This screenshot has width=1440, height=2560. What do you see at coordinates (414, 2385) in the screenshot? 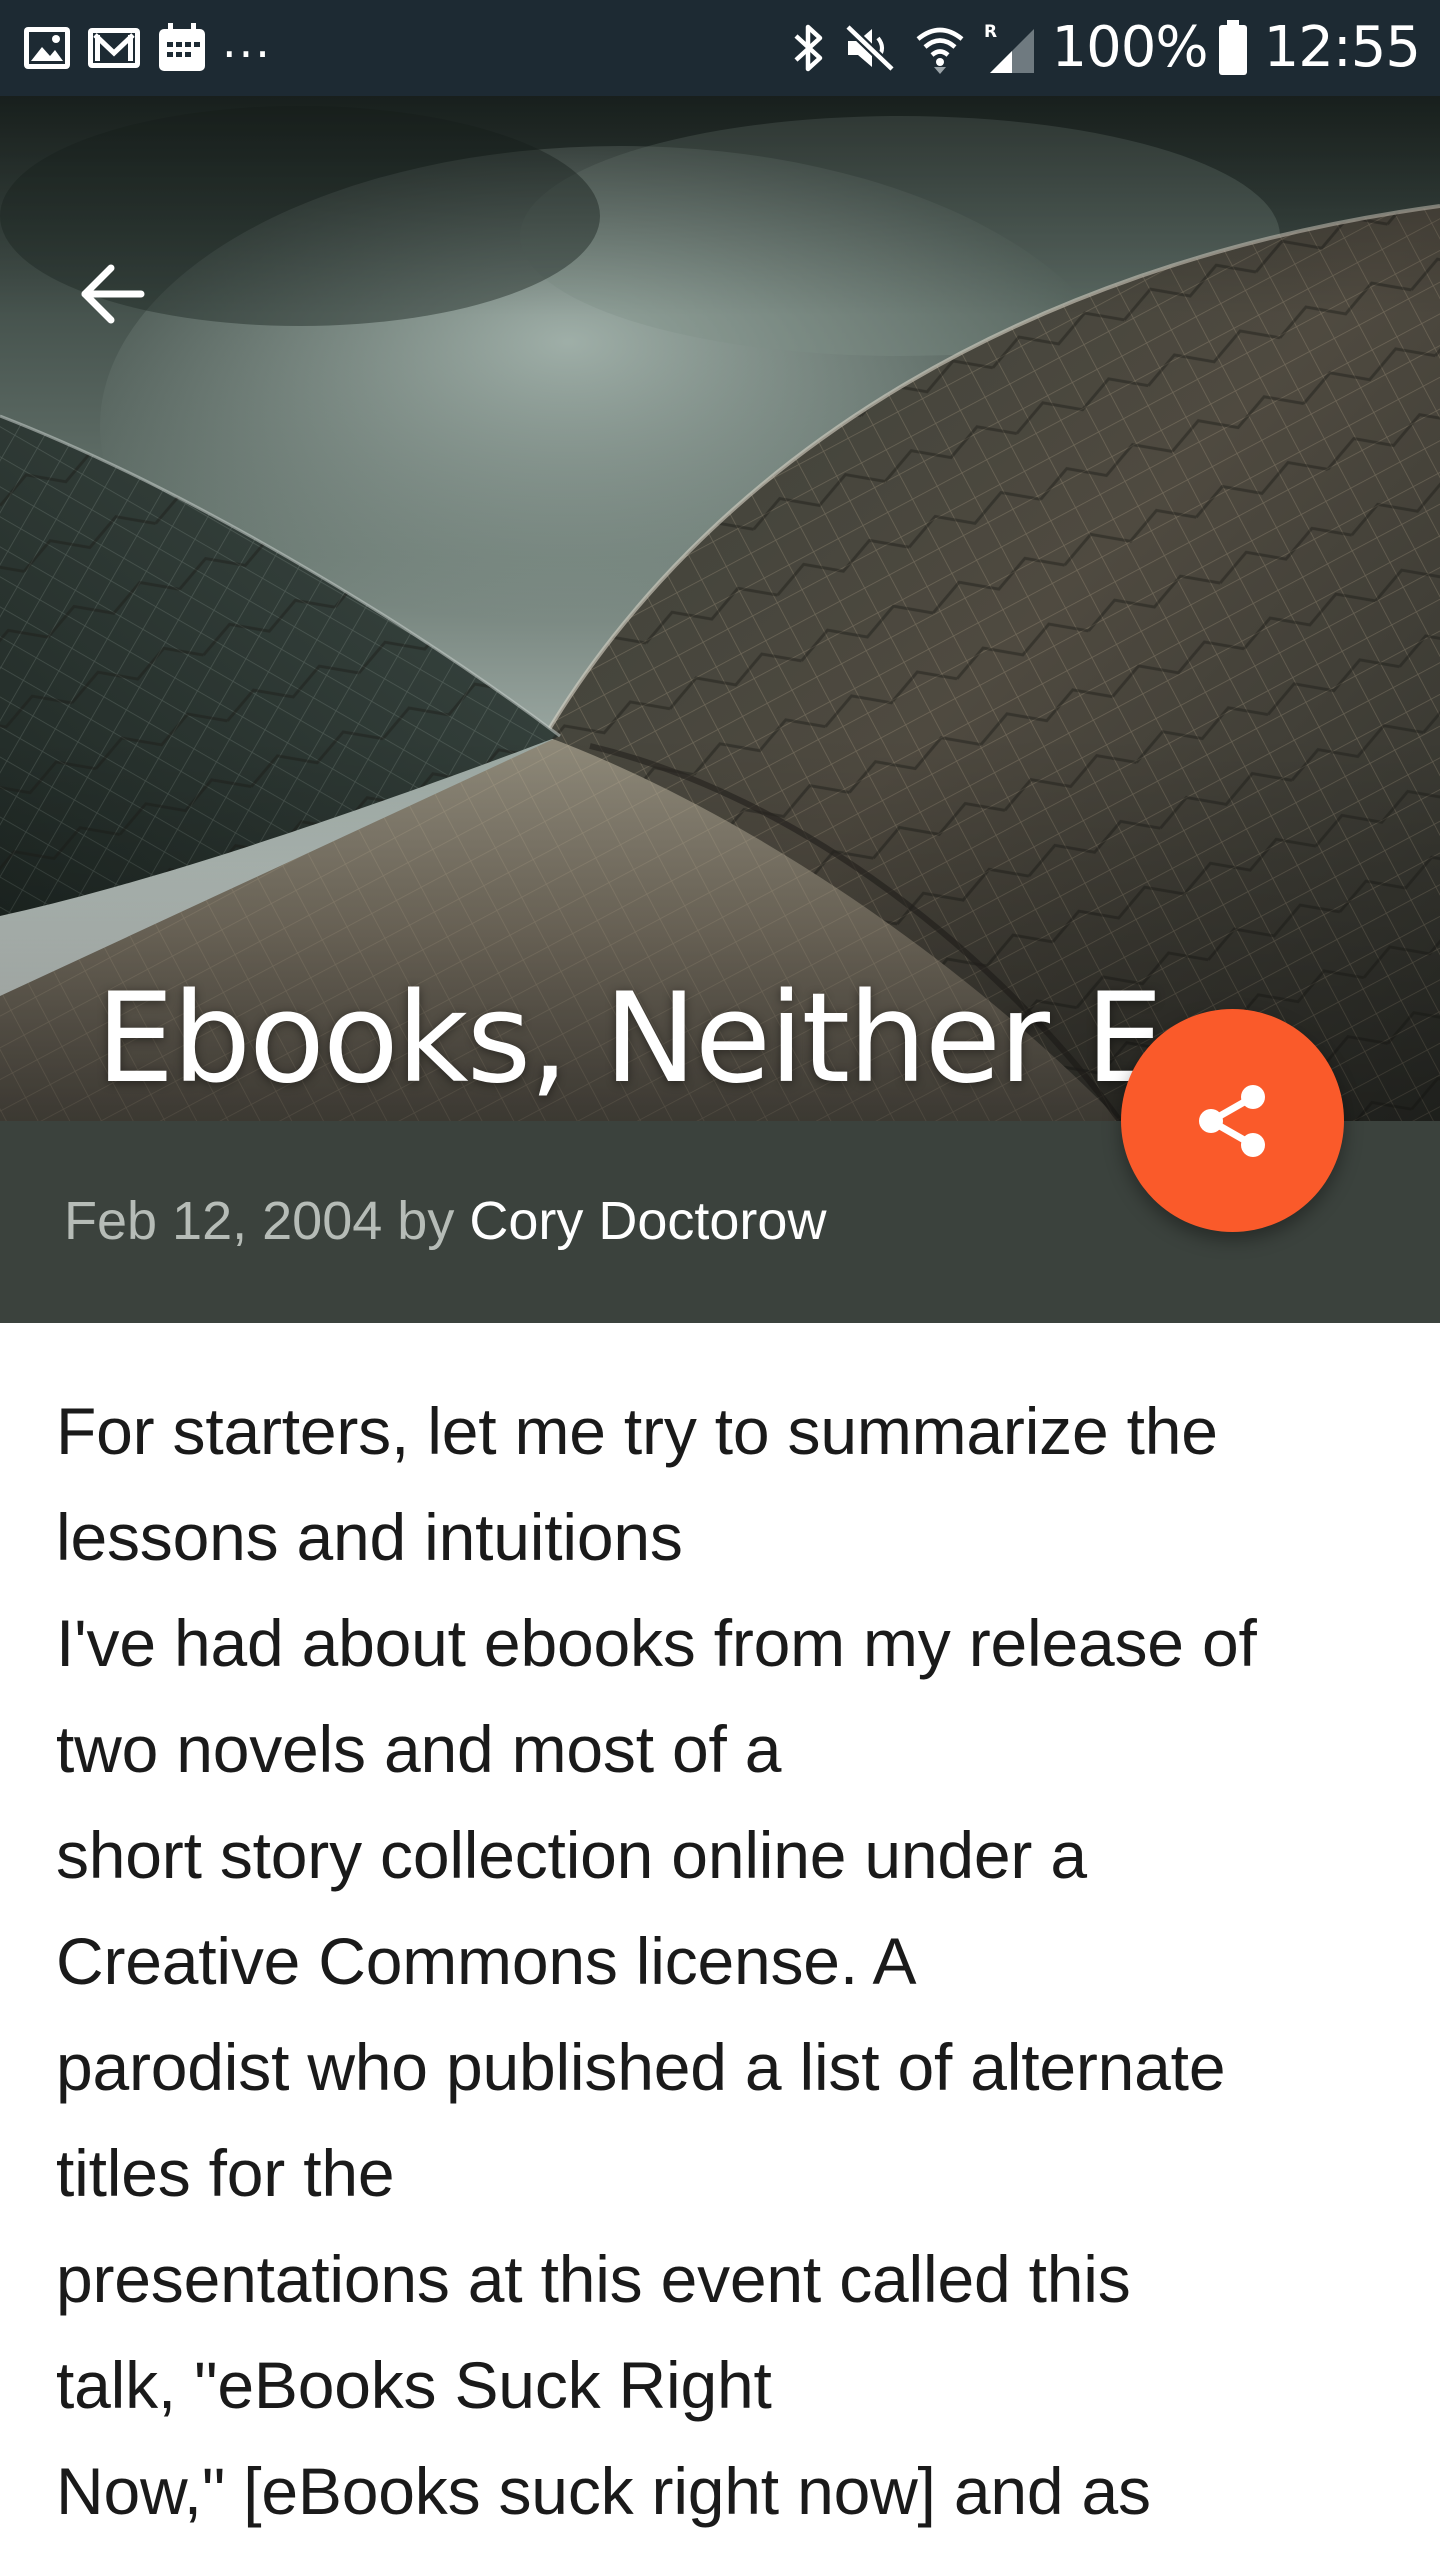
I see `article-line: talk, "eBooks Suck Right` at bounding box center [414, 2385].